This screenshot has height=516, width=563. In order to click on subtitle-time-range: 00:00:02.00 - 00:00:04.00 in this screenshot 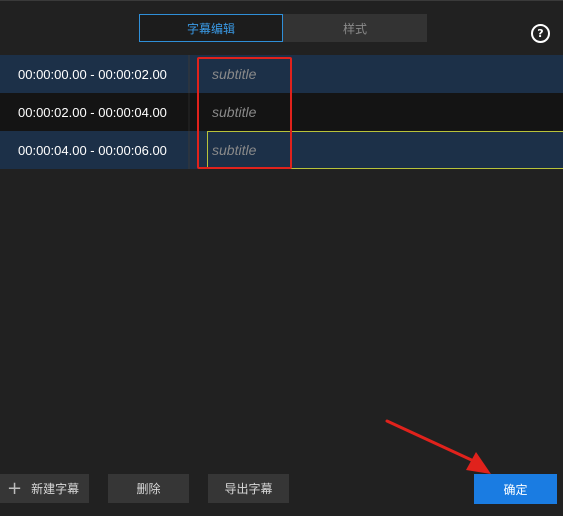, I will do `click(92, 112)`.